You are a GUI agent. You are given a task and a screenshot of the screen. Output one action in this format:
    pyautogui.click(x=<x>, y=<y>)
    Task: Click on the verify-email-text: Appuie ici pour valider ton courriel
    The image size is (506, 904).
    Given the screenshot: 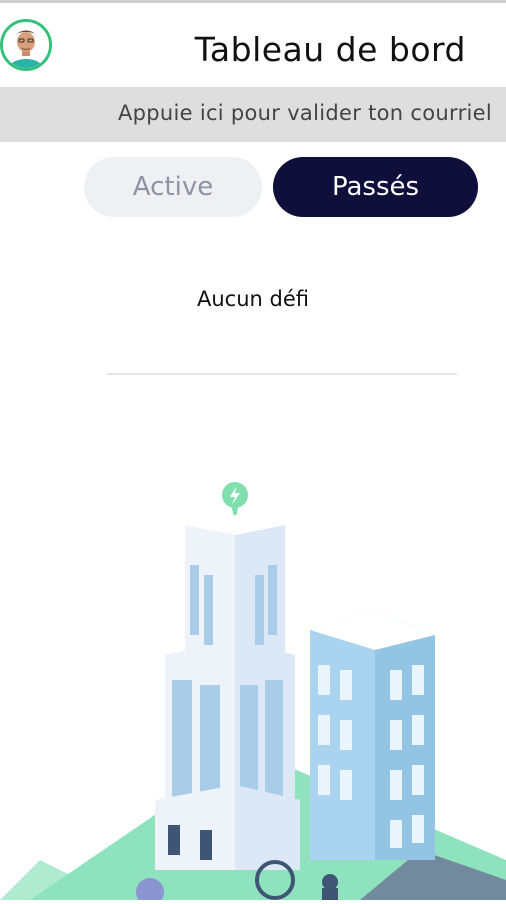 What is the action you would take?
    pyautogui.click(x=304, y=113)
    